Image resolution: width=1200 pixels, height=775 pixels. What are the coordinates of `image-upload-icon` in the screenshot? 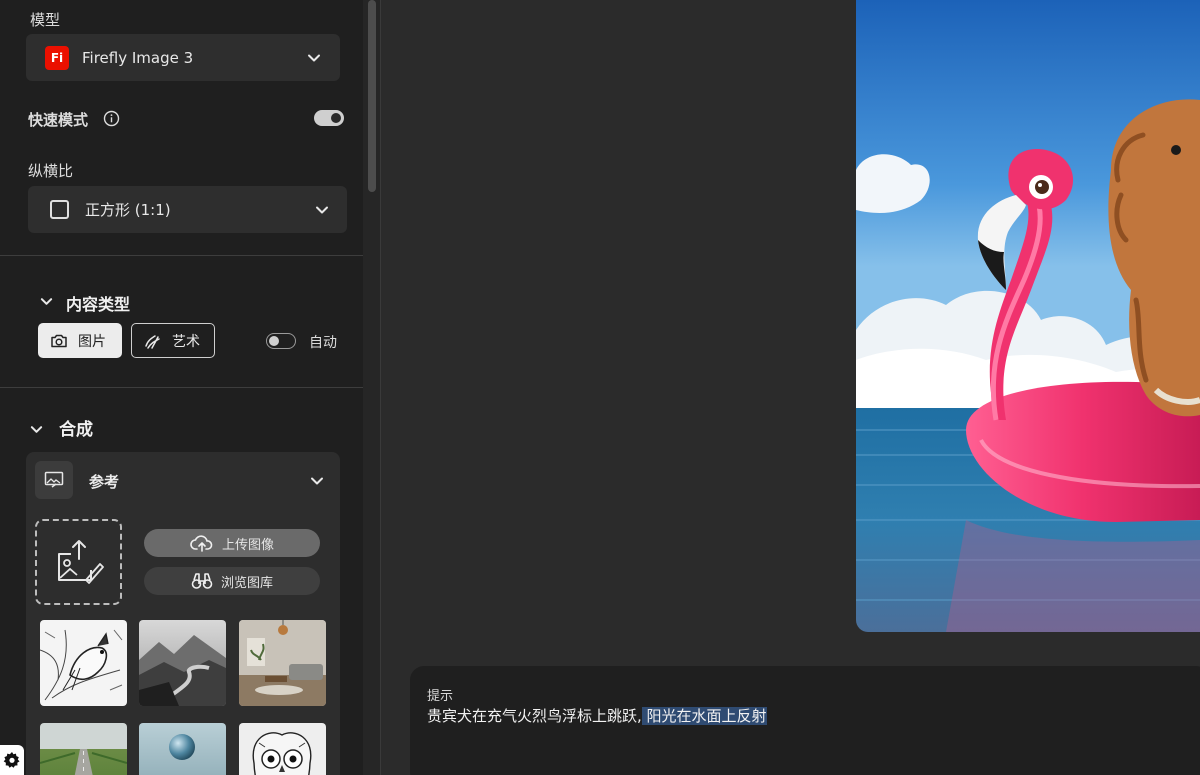 It's located at (80, 562).